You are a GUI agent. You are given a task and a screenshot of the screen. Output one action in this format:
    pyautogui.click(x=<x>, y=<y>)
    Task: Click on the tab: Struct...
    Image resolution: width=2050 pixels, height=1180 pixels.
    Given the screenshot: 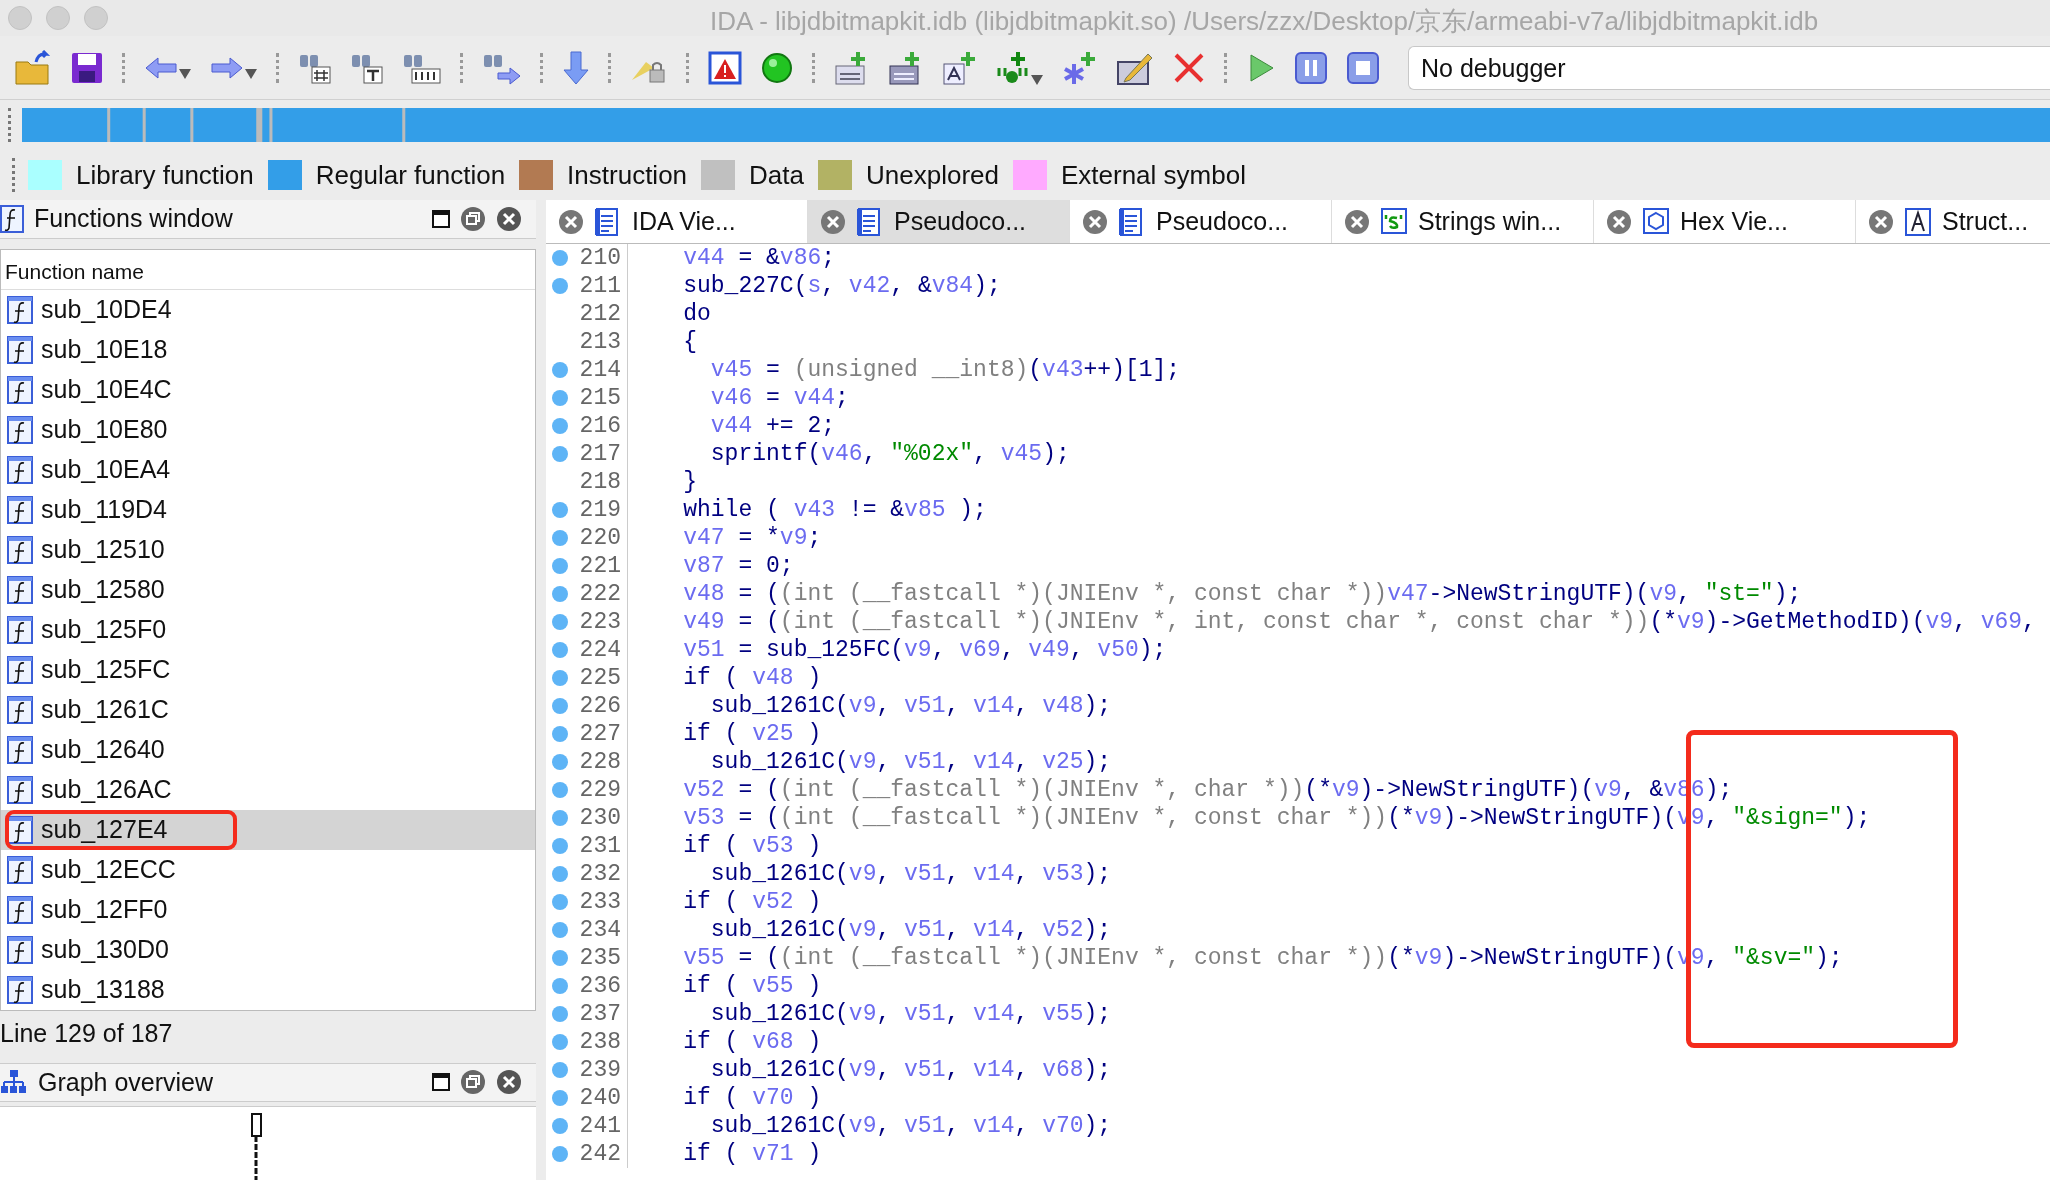 What is the action you would take?
    pyautogui.click(x=1953, y=221)
    